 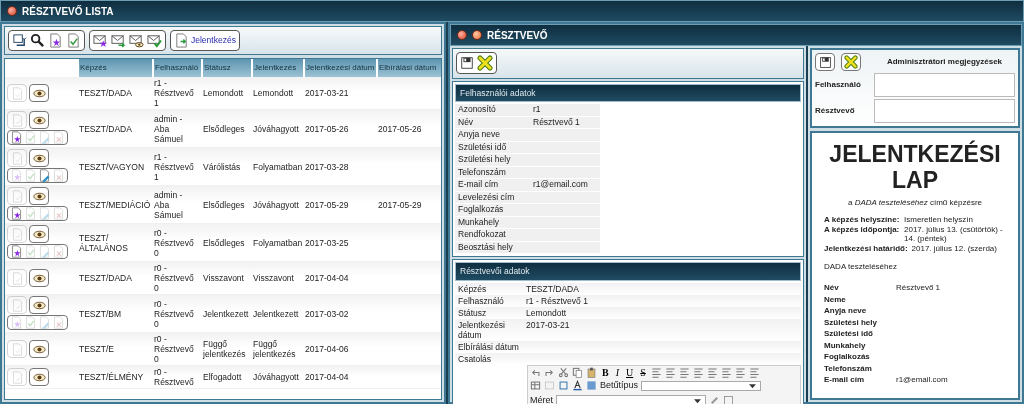 I want to click on refresh-icon, so click(x=19, y=40).